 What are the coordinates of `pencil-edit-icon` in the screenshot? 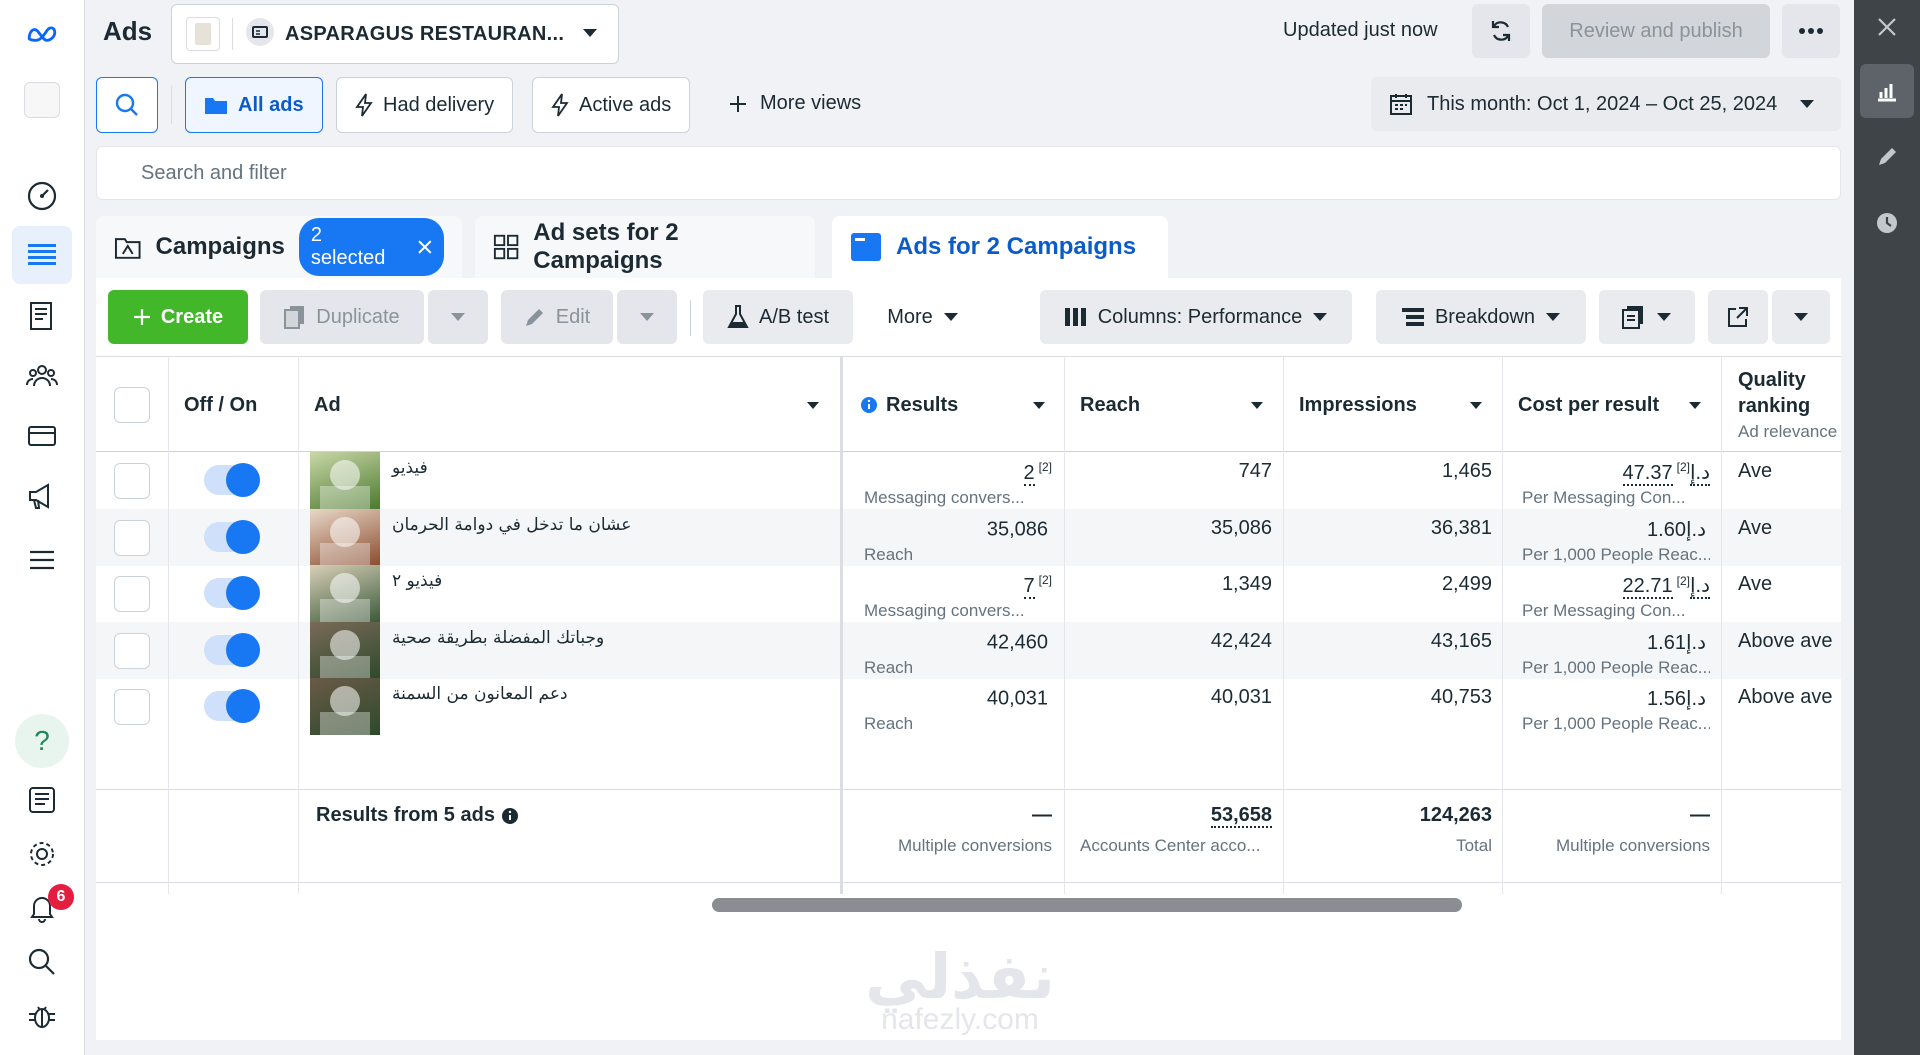 It's located at (1887, 157).